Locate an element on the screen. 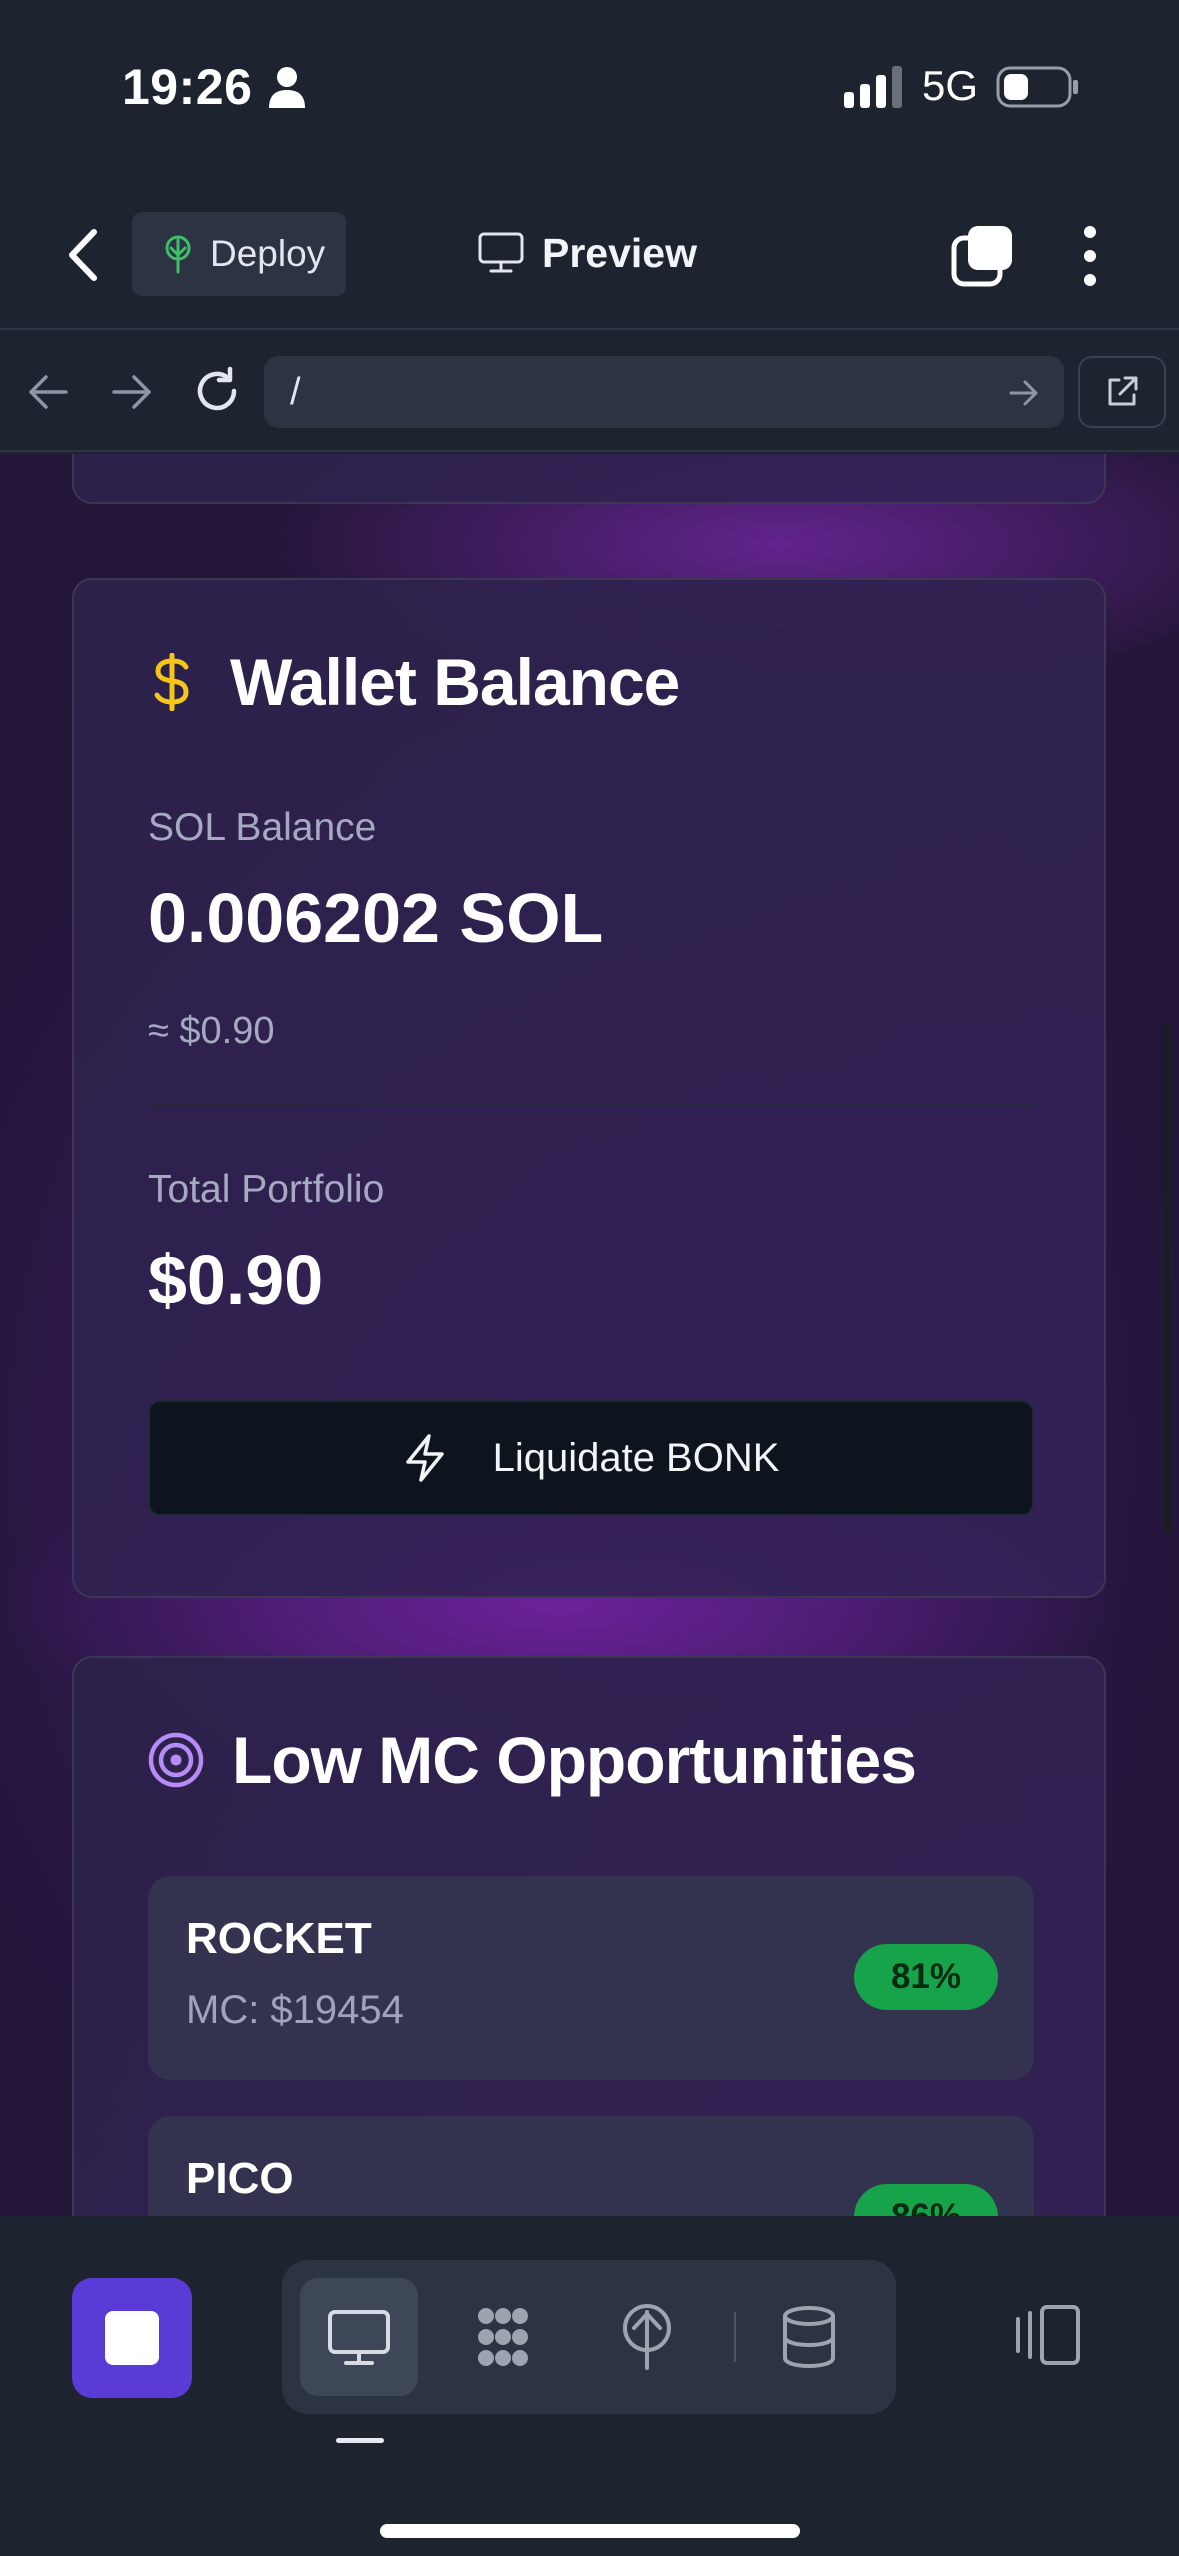 The width and height of the screenshot is (1179, 2556). split-view-icon is located at coordinates (1048, 2335).